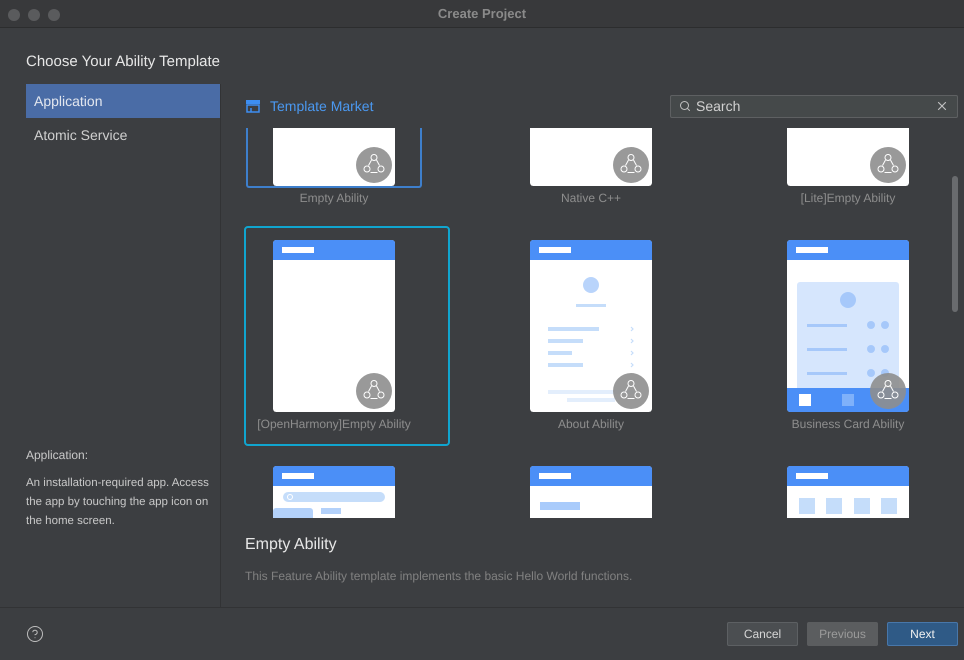  I want to click on template-name: Business Card Ability, so click(848, 424).